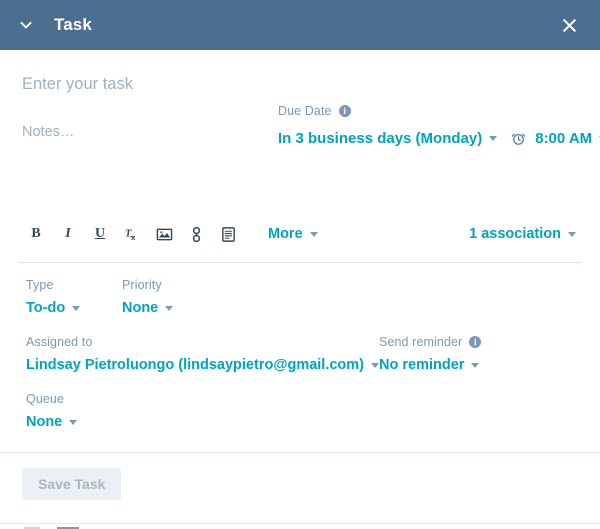 The width and height of the screenshot is (600, 529). What do you see at coordinates (68, 234) in the screenshot?
I see `italic-icon: I` at bounding box center [68, 234].